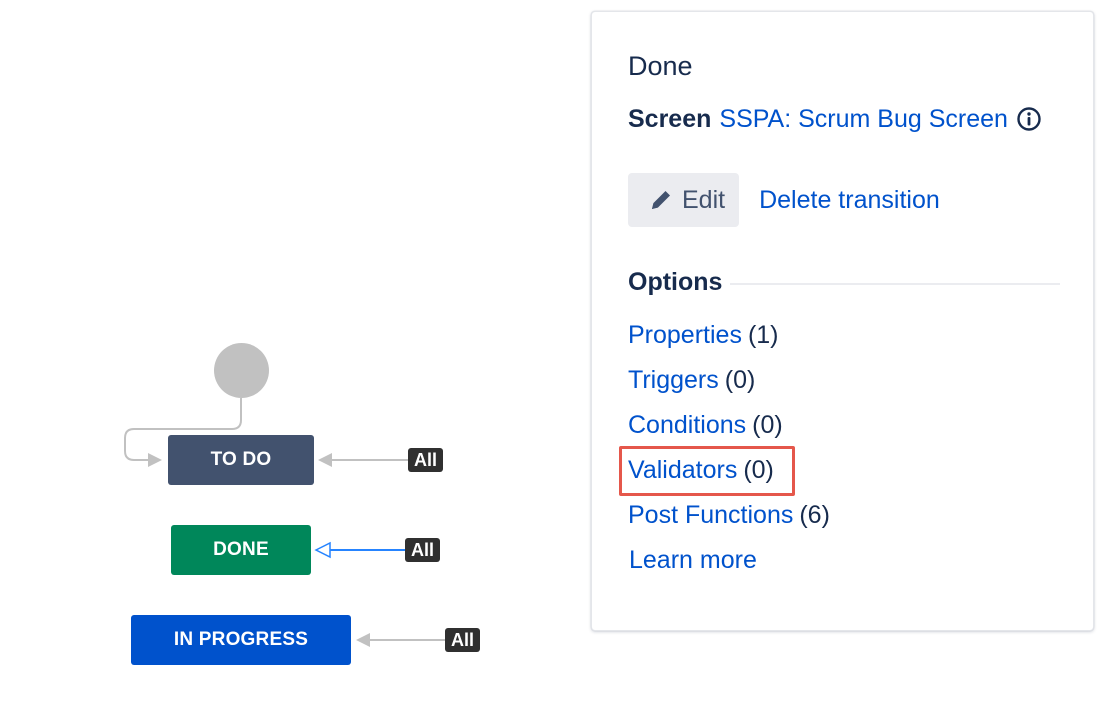  I want to click on done-global-transition-arrowhead, so click(322, 550).